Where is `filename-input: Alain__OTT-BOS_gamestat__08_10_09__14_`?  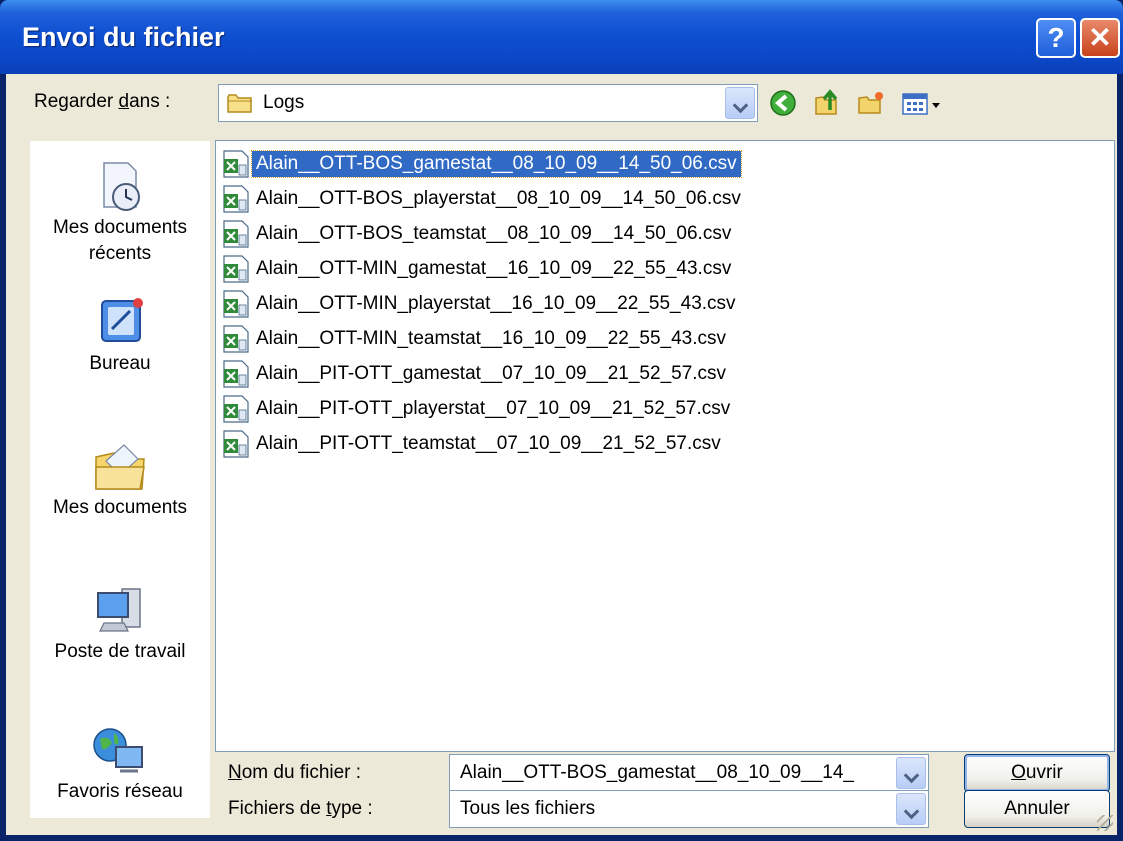 filename-input: Alain__OTT-BOS_gamestat__08_10_09__14_ is located at coordinates (689, 773).